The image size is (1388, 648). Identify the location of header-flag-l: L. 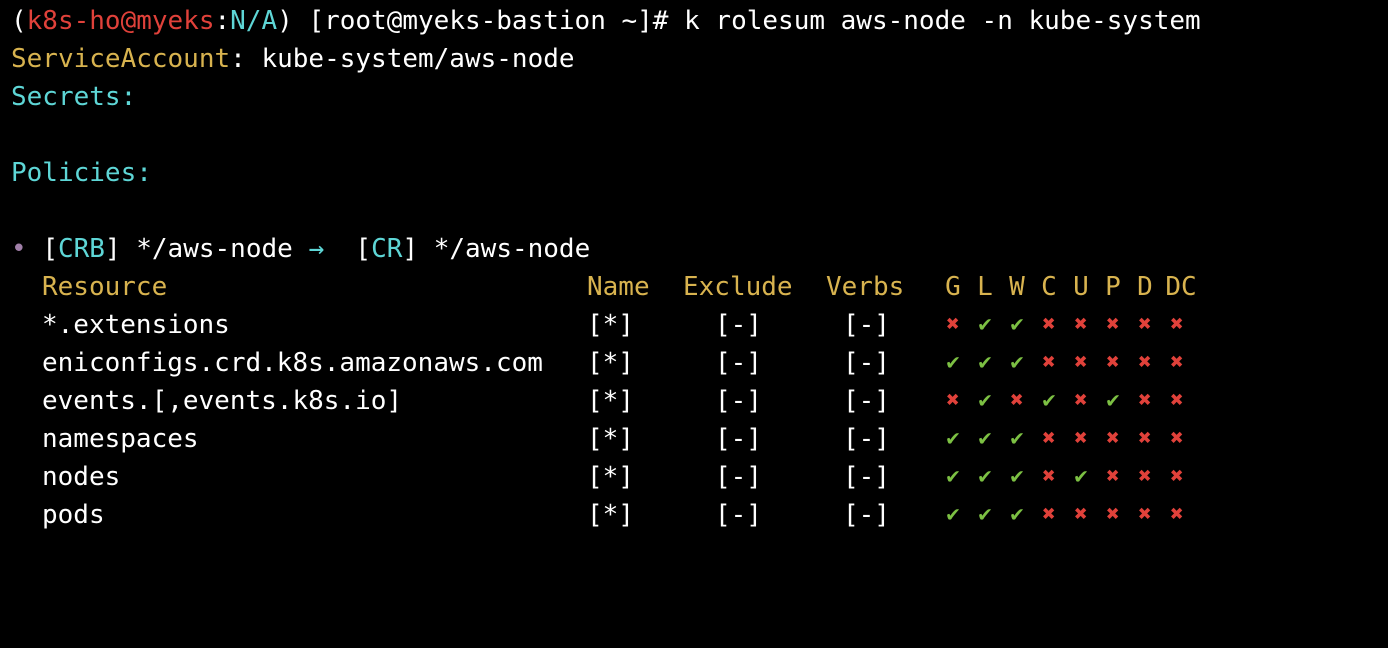
(985, 287).